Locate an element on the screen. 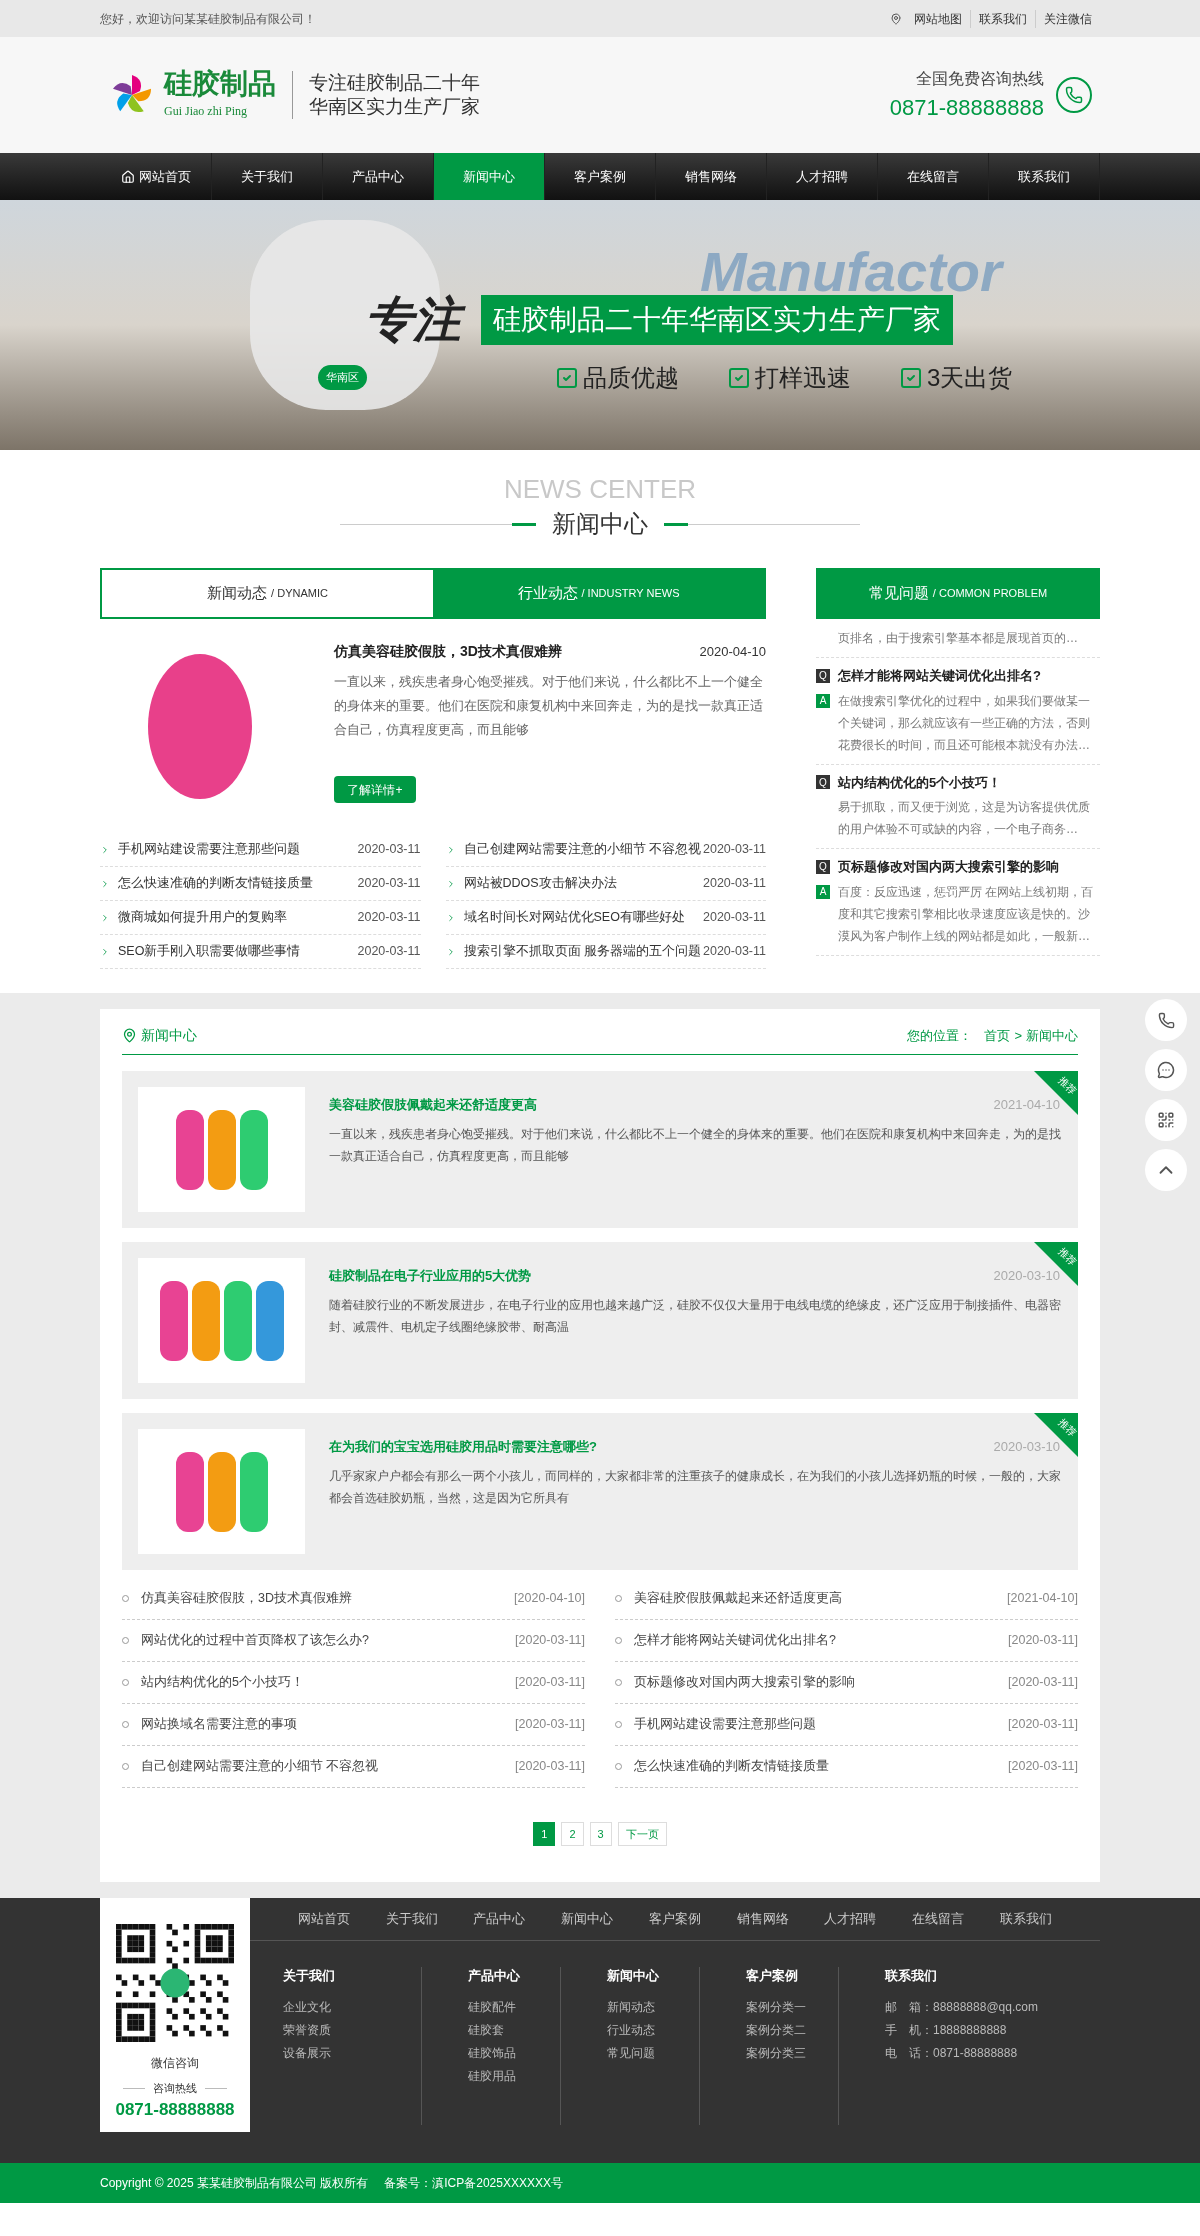 This screenshot has width=1200, height=2236. footer-nav-link: 新闻中心 is located at coordinates (587, 1919).